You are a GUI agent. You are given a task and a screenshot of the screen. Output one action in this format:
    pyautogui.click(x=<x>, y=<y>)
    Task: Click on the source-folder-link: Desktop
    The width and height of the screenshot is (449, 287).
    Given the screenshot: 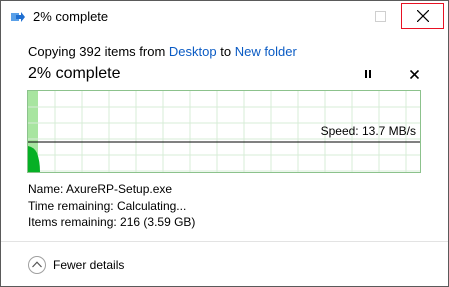 What is the action you would take?
    pyautogui.click(x=193, y=51)
    